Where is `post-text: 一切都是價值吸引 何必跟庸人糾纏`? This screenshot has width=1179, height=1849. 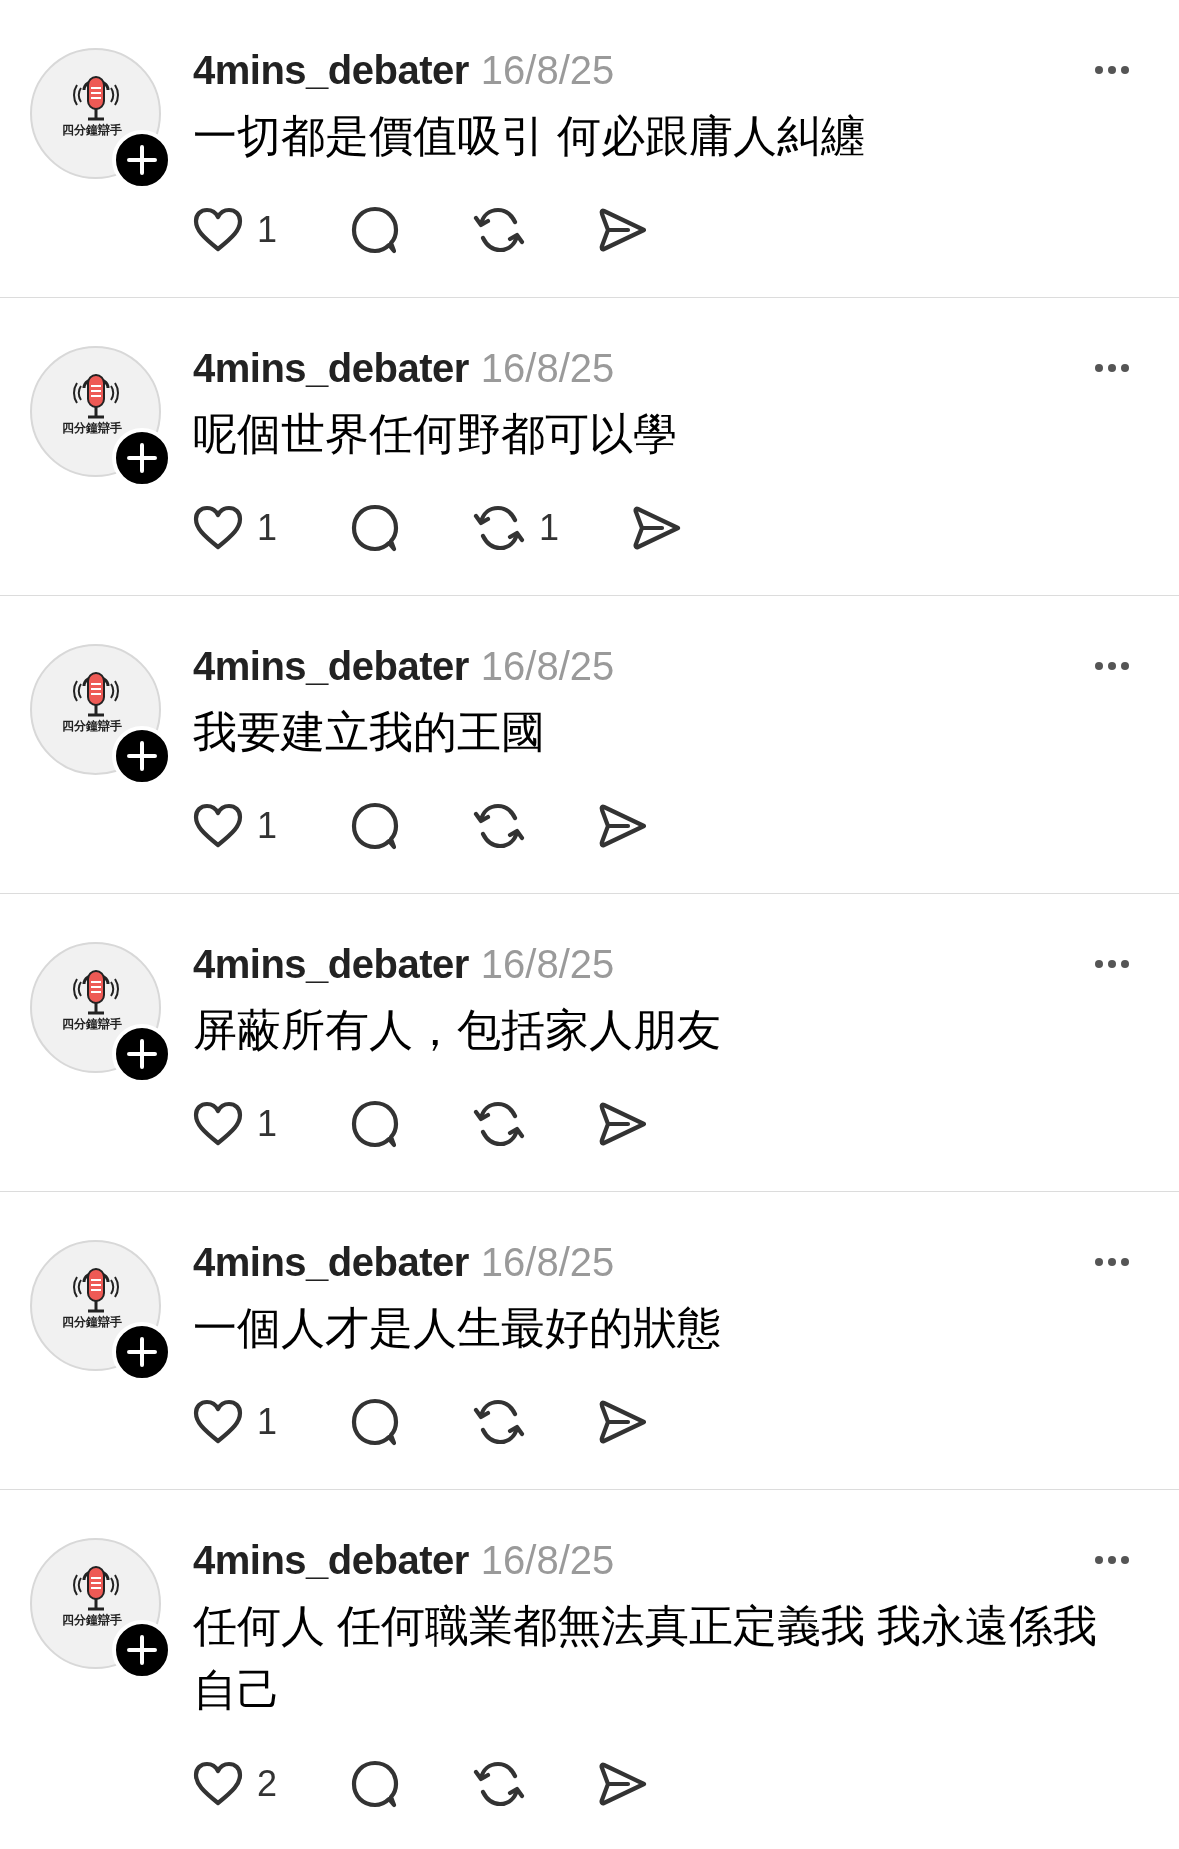 post-text: 一切都是價值吸引 何必跟庸人糾纏 is located at coordinates (530, 136).